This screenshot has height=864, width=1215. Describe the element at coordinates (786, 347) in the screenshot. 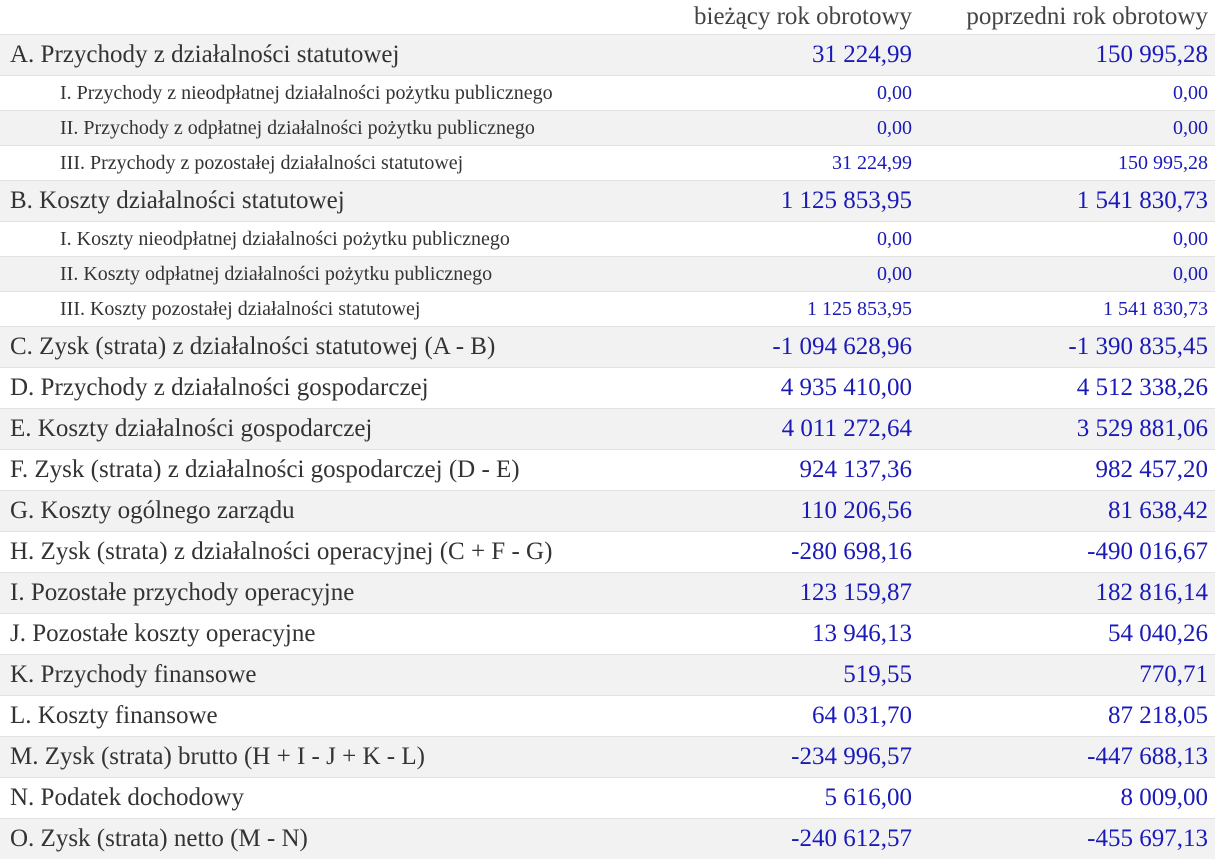

I see `current-year-value: -1 094 628,96` at that location.